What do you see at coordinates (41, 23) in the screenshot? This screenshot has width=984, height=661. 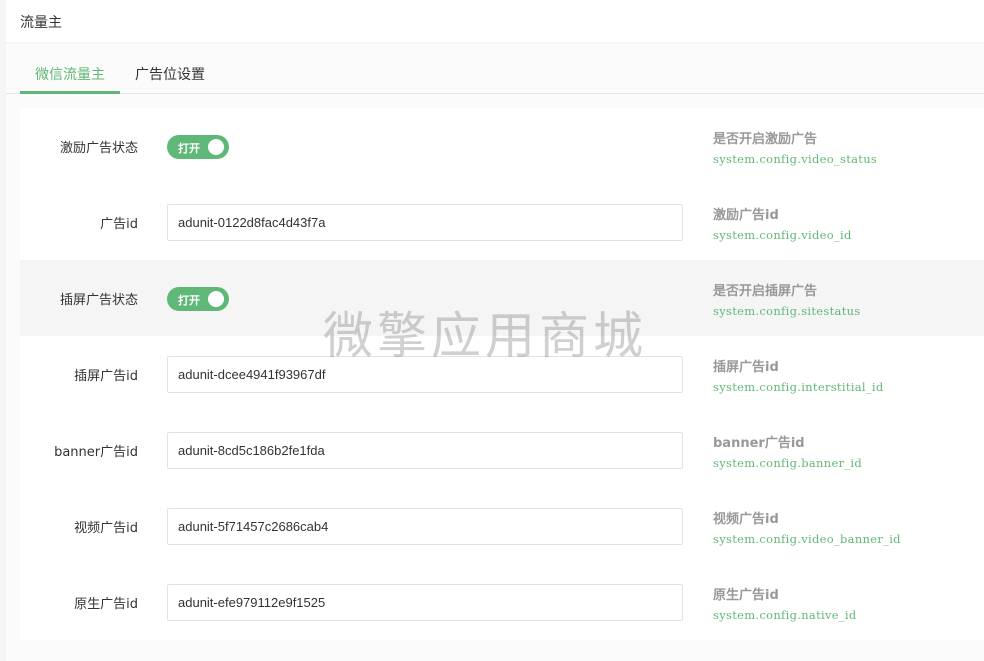 I see `page-title: 流量主` at bounding box center [41, 23].